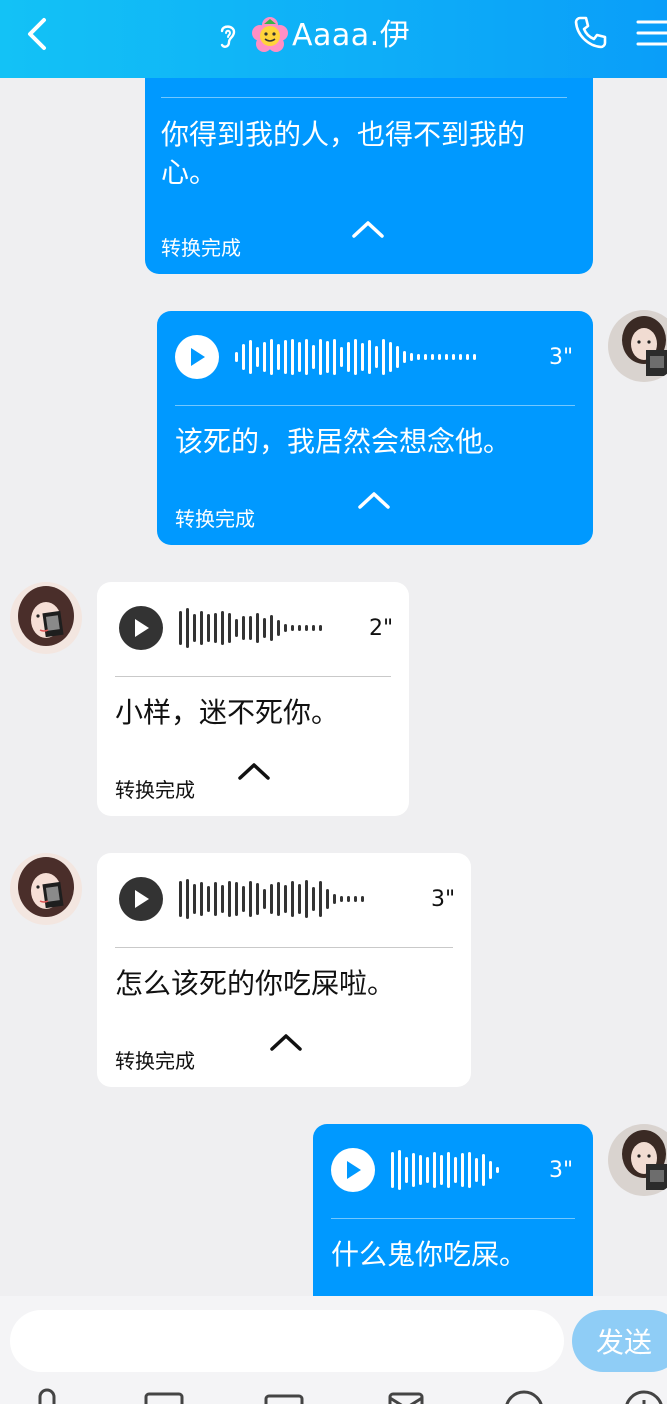 The width and height of the screenshot is (667, 1404). I want to click on menu-icon, so click(650, 34).